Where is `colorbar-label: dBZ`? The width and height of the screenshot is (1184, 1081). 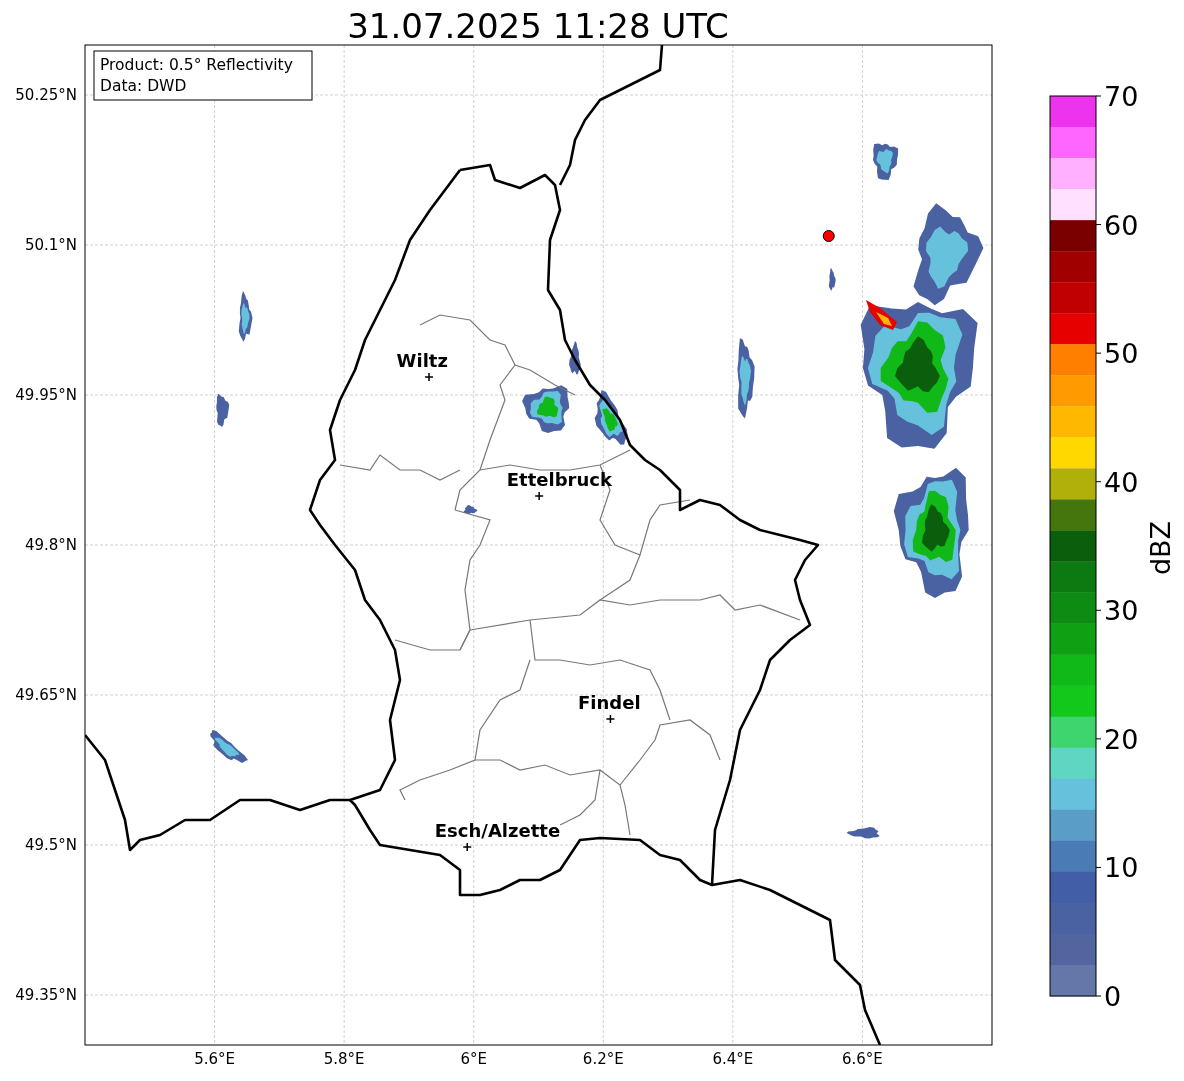 colorbar-label: dBZ is located at coordinates (1160, 548).